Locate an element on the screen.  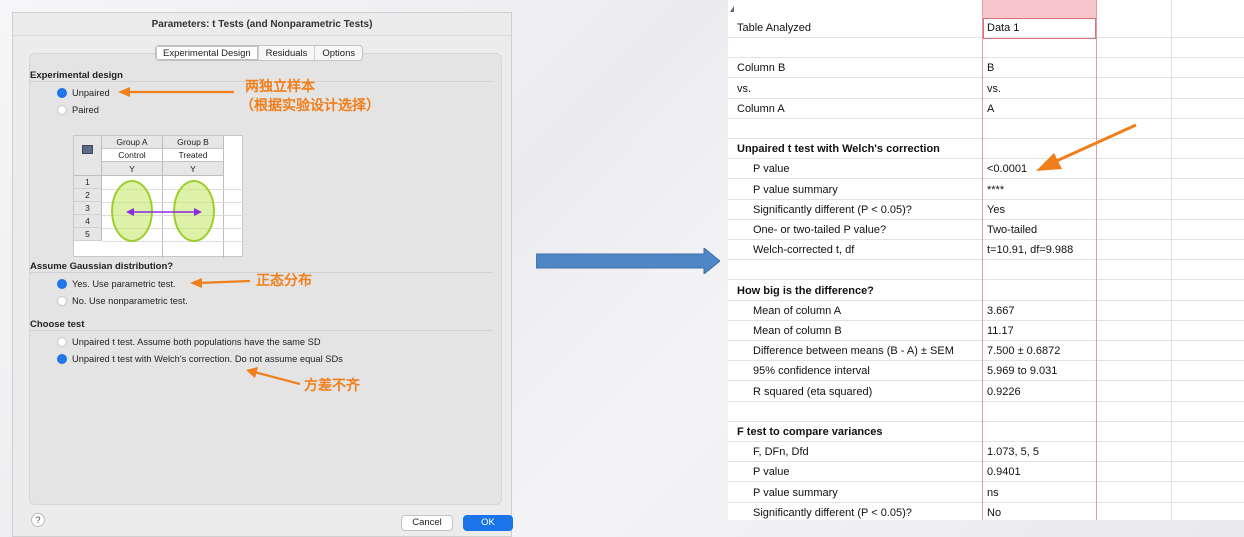
result-value: No is located at coordinates (994, 512).